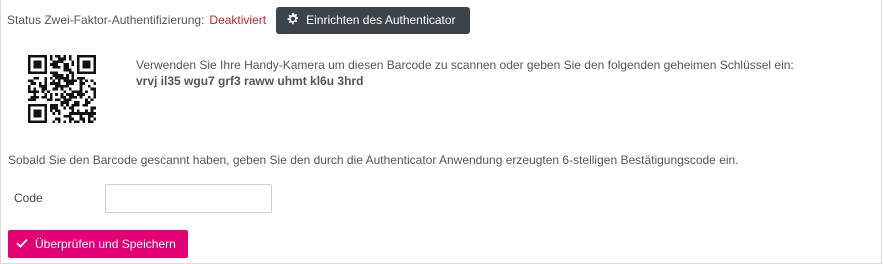 The height and width of the screenshot is (264, 883). What do you see at coordinates (28, 198) in the screenshot?
I see `code-label: Code` at bounding box center [28, 198].